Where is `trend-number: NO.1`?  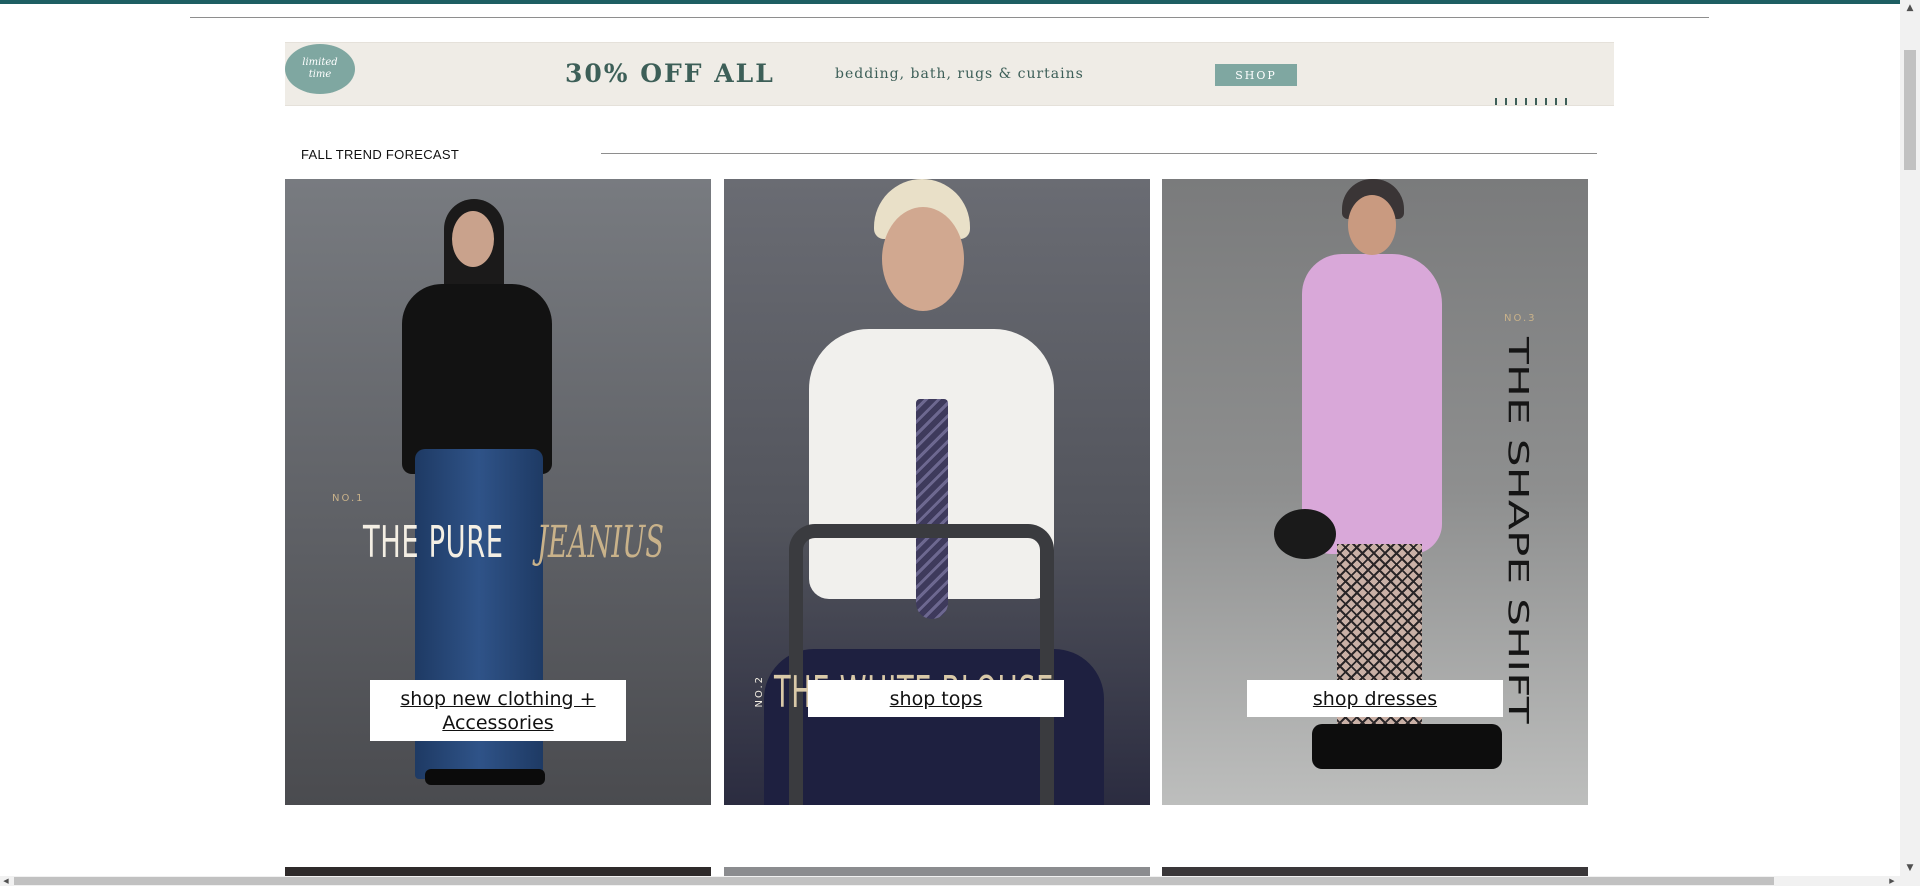 trend-number: NO.1 is located at coordinates (348, 498).